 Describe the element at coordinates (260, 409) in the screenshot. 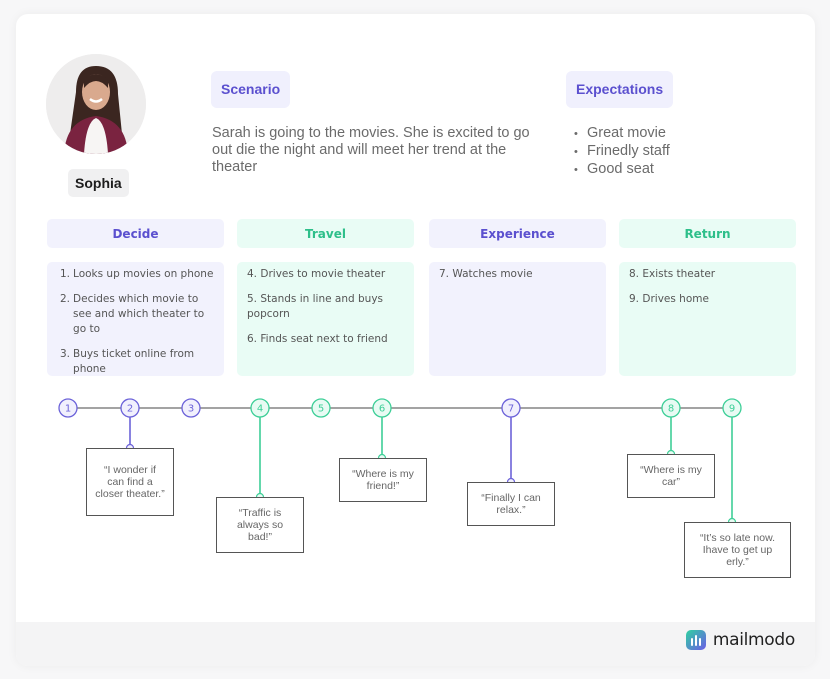

I see `timeline-node-label: 4` at that location.